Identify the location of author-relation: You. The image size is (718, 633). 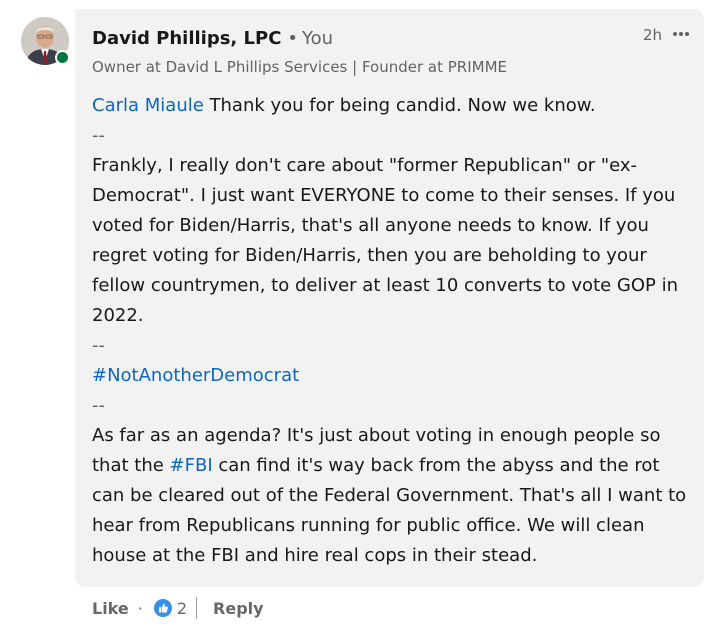
(318, 38).